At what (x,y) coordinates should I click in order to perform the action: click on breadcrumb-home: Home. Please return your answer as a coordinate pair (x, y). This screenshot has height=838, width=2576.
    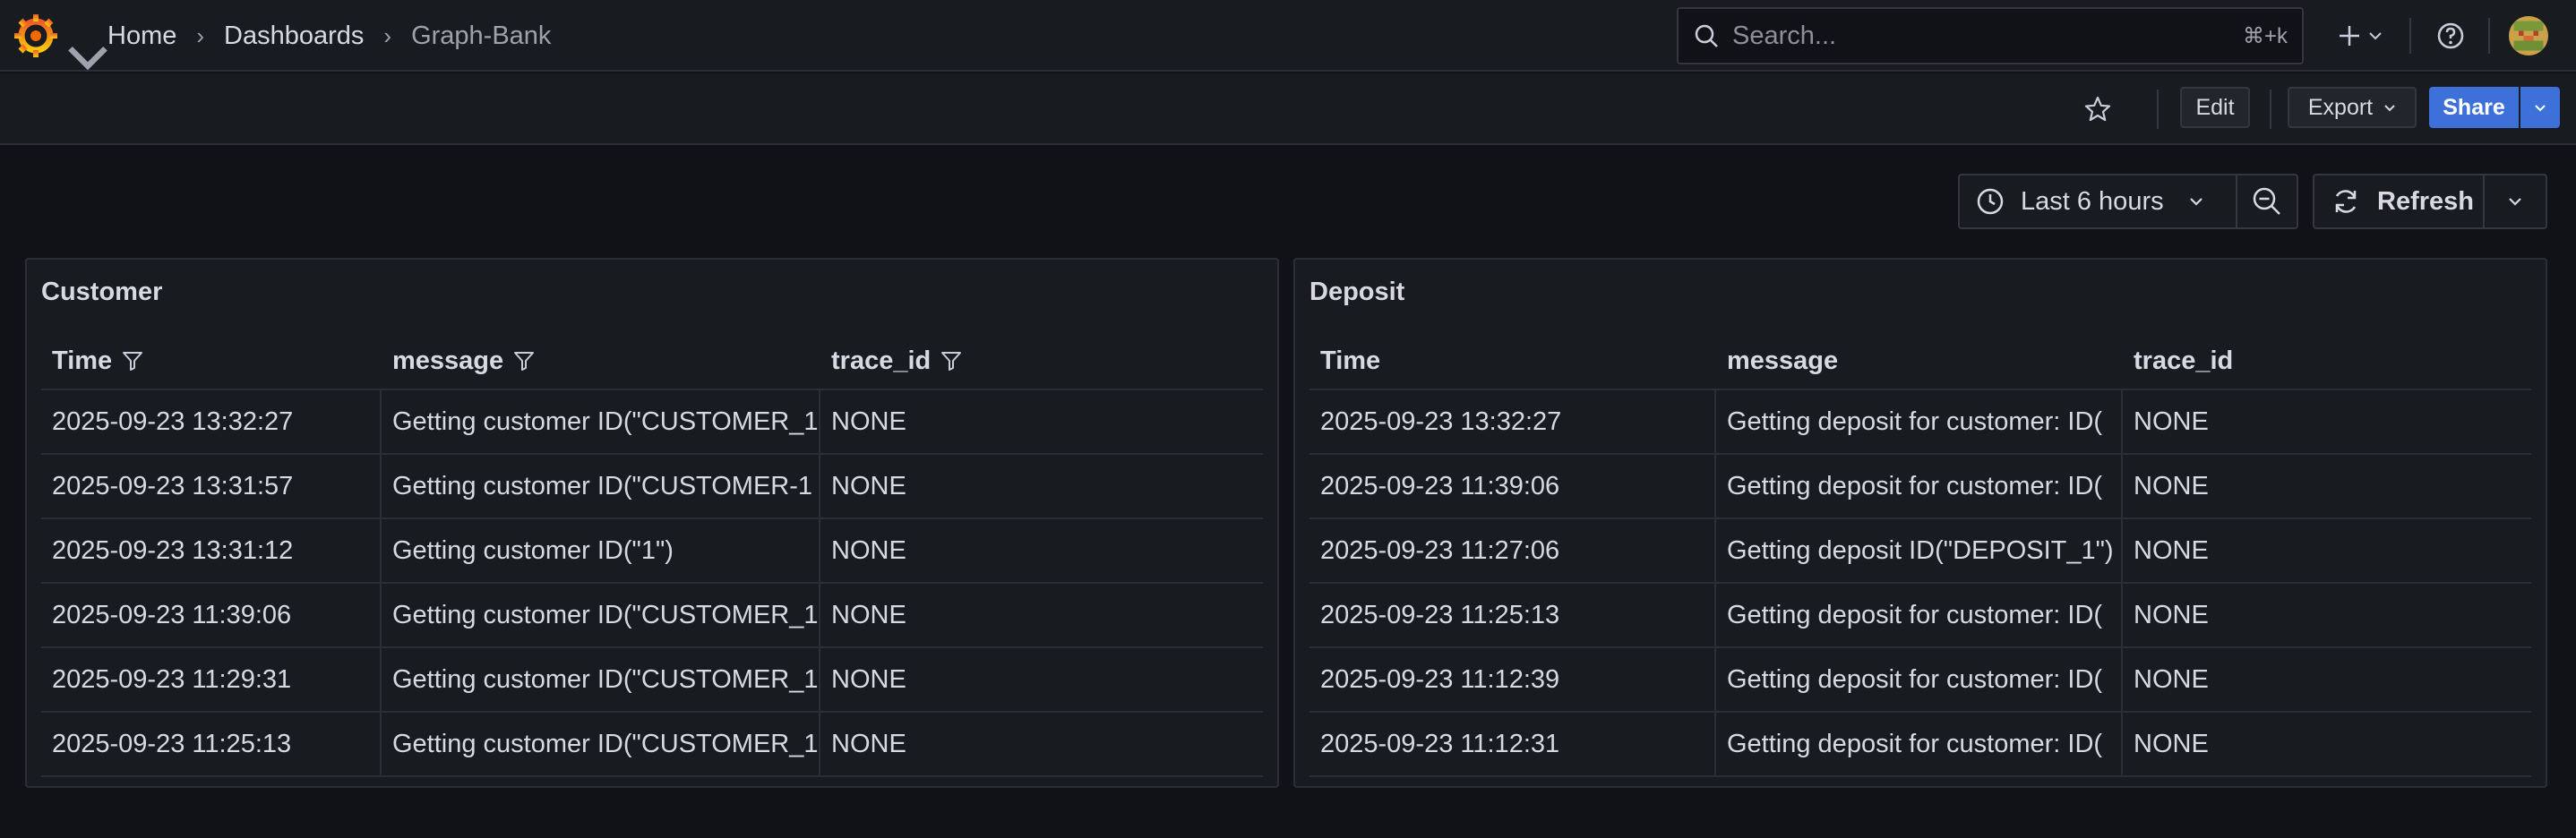
    Looking at the image, I should click on (141, 36).